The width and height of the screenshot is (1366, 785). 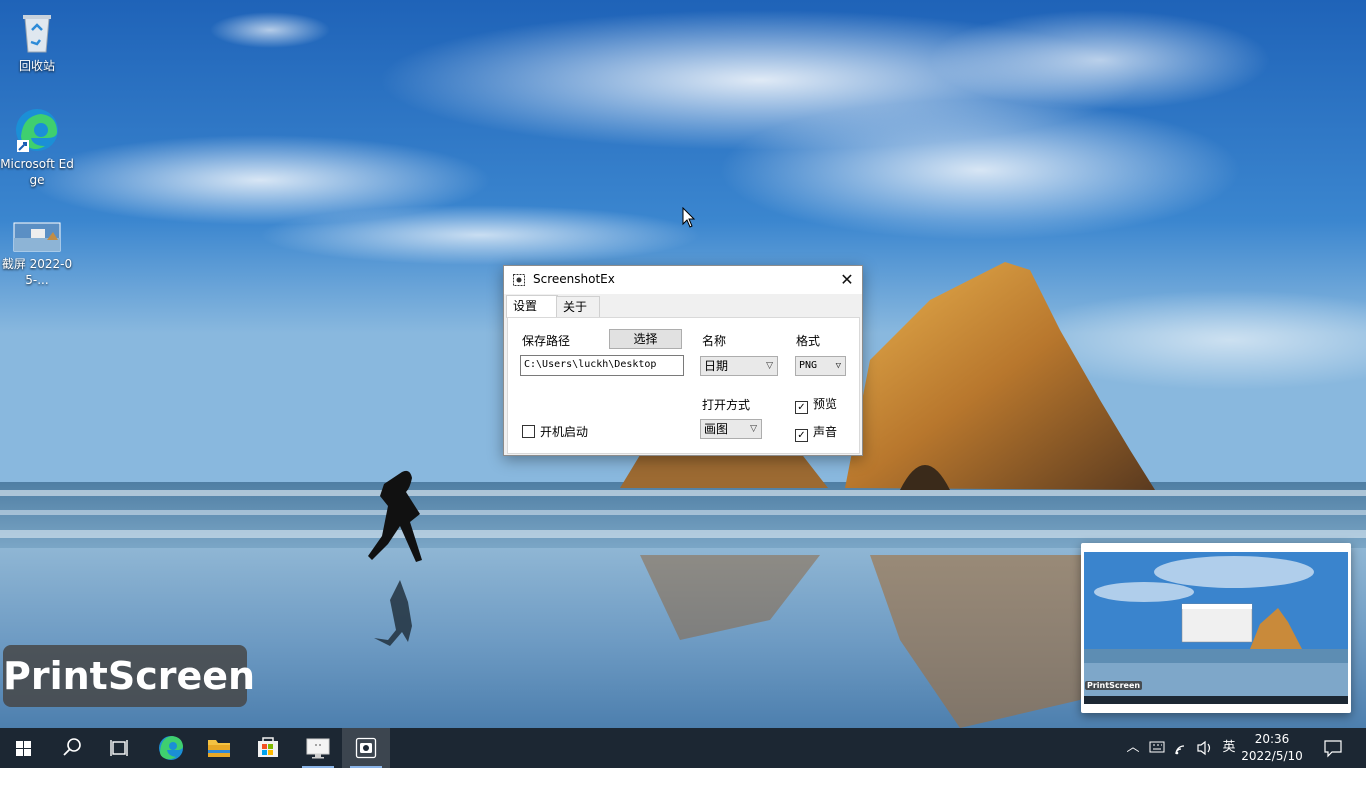 I want to click on choose-path-button: 选择, so click(x=645, y=339).